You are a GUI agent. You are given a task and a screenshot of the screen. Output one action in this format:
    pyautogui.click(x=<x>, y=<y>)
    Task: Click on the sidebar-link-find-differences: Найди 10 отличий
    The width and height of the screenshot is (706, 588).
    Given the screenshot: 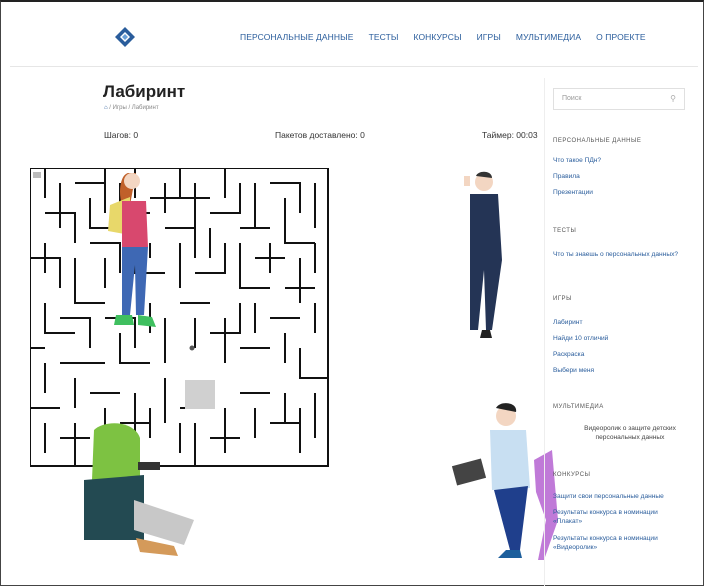 What is the action you would take?
    pyautogui.click(x=580, y=338)
    